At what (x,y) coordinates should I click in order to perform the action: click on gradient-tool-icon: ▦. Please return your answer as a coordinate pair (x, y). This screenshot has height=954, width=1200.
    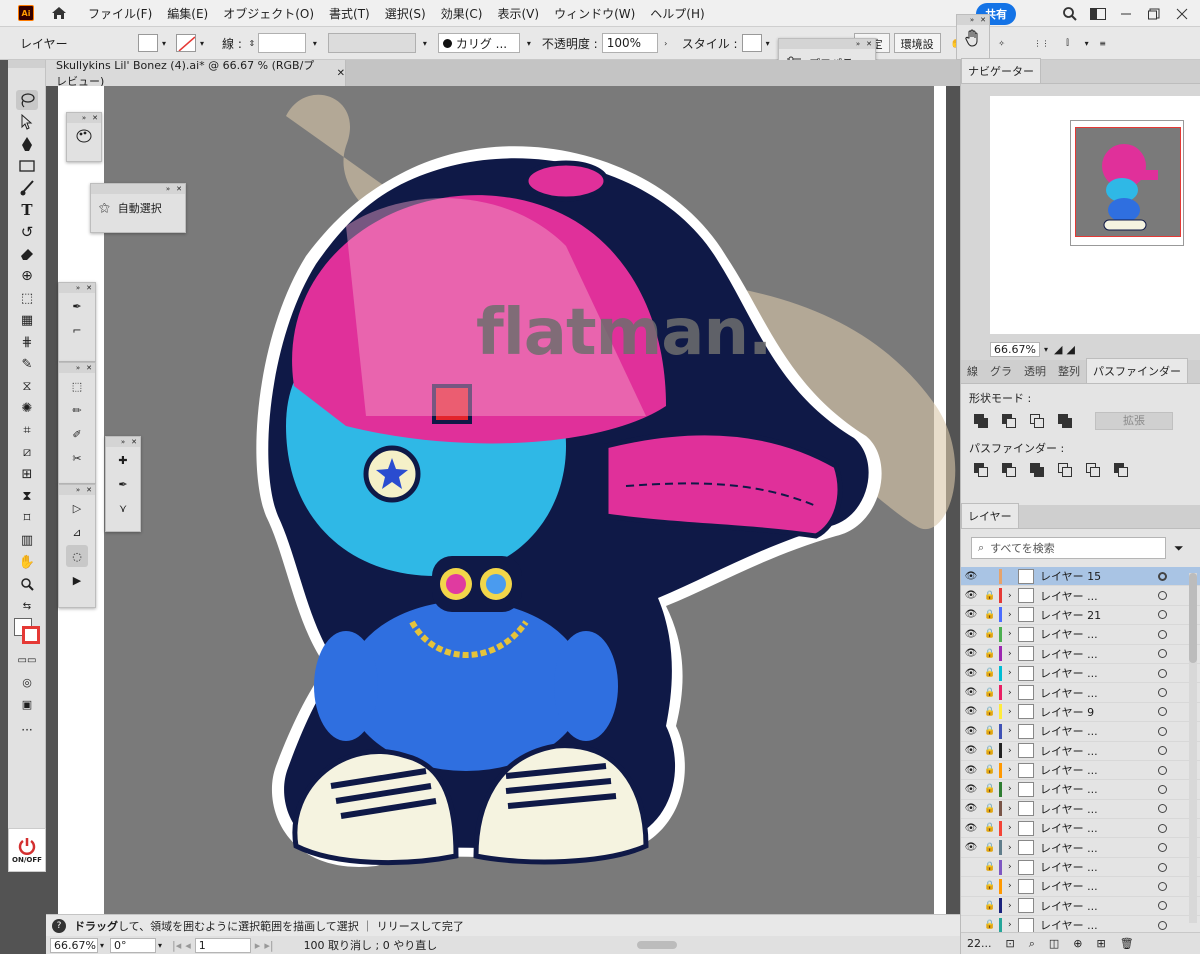
    Looking at the image, I should click on (27, 320).